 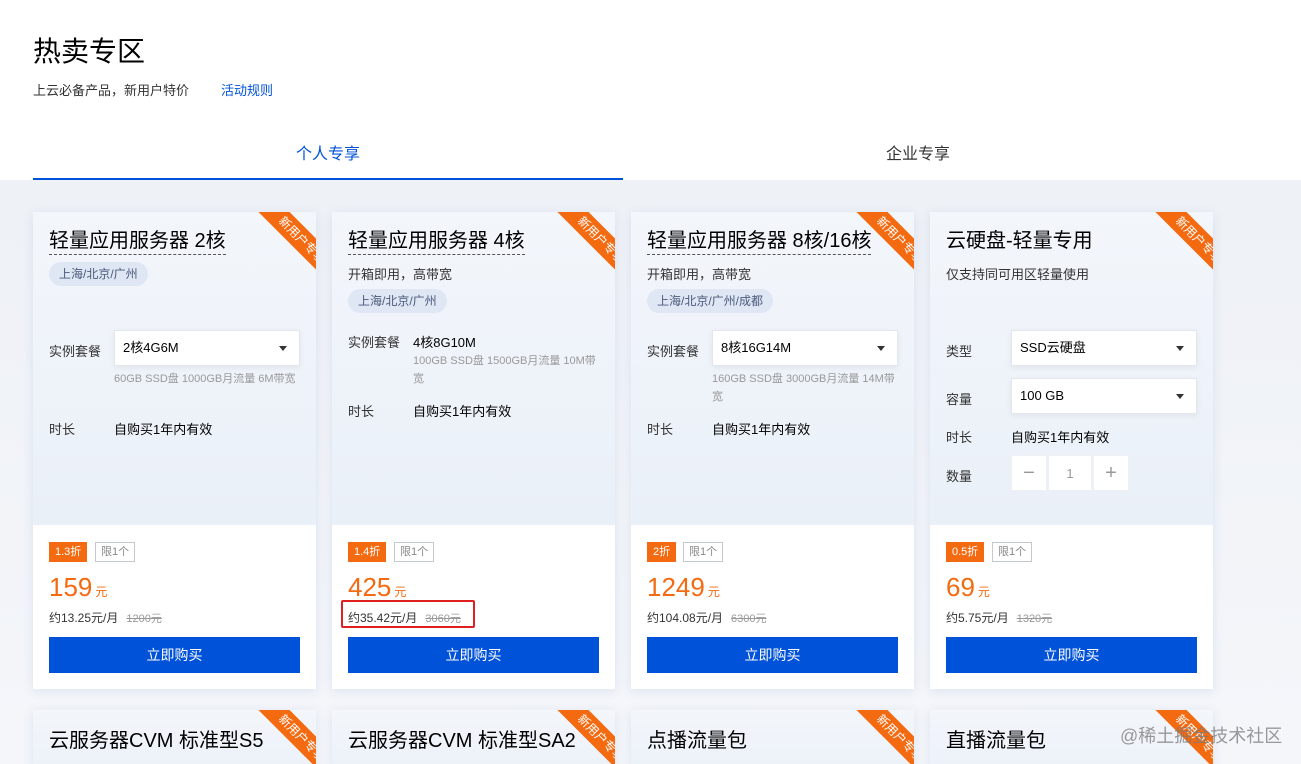 What do you see at coordinates (68, 552) in the screenshot?
I see `discount-badge: 1.3折` at bounding box center [68, 552].